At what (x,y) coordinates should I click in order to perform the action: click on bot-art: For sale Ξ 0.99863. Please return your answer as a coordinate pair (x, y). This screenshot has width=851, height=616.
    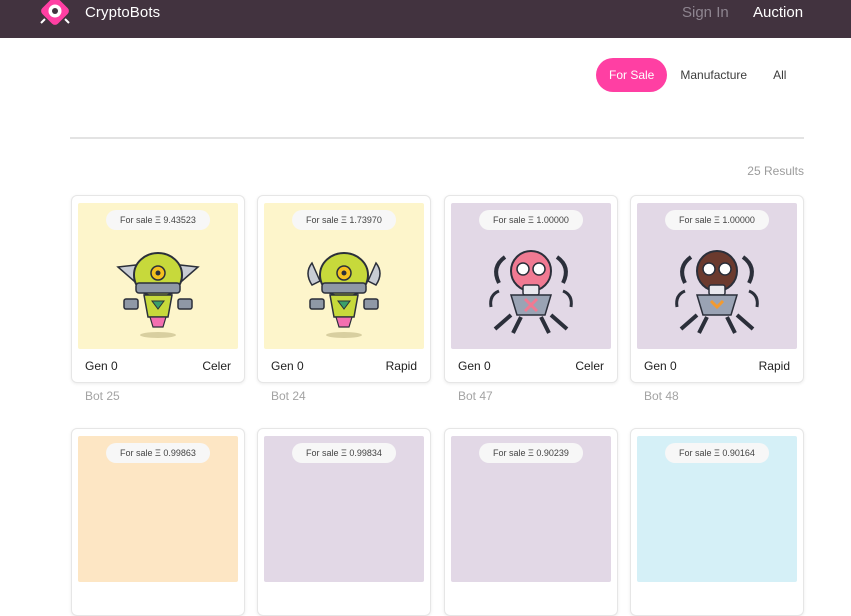
    Looking at the image, I should click on (158, 509).